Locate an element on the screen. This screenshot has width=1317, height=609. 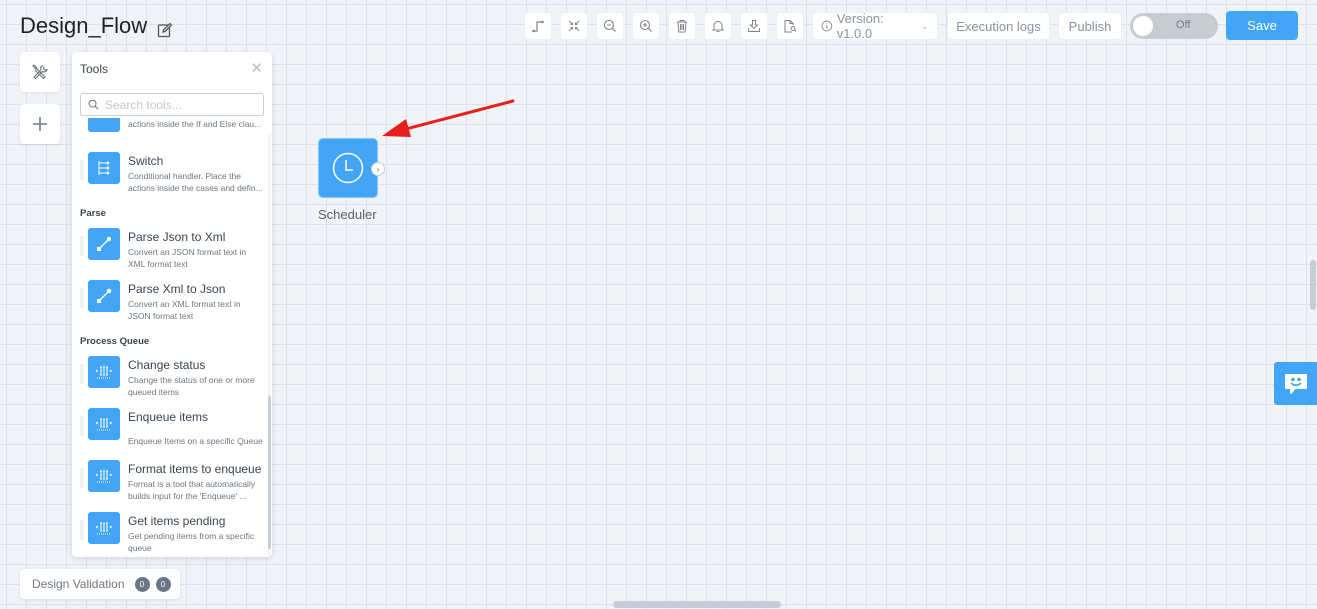
fit-screen-icon is located at coordinates (574, 26).